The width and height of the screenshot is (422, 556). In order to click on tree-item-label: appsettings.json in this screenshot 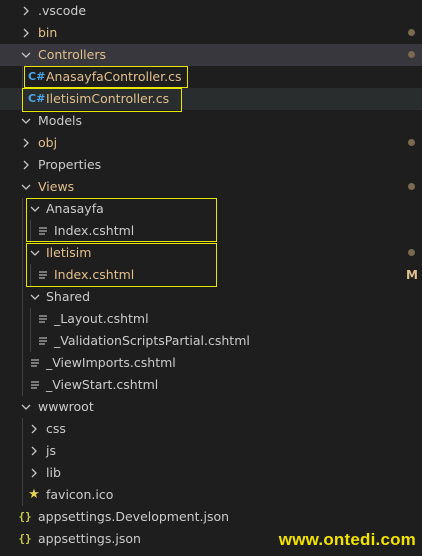, I will do `click(89, 538)`.